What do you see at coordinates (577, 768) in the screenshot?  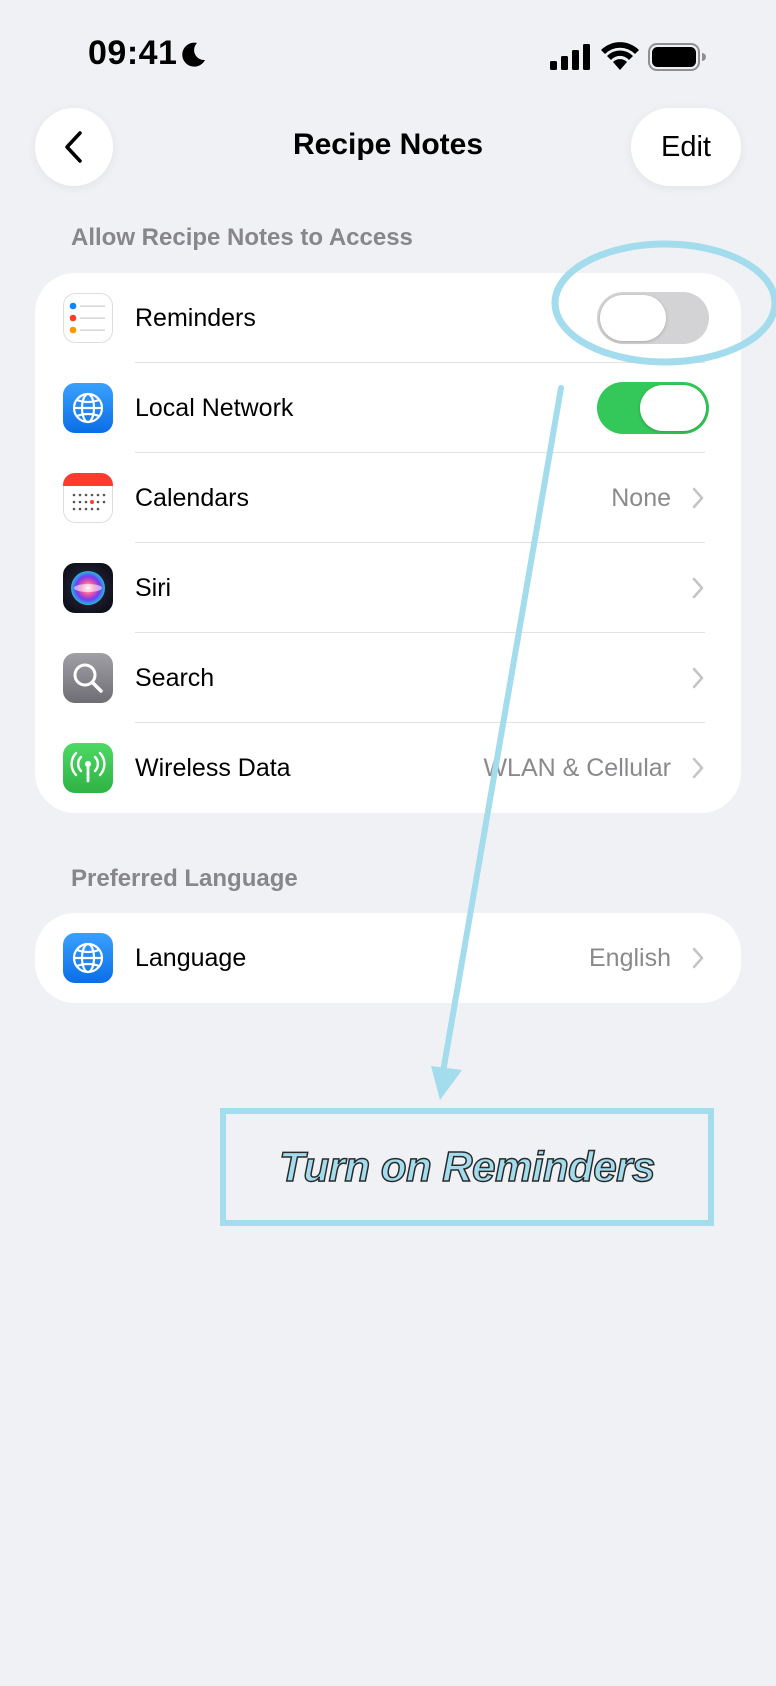 I see `wireless-data-value: WLAN & Cellular` at bounding box center [577, 768].